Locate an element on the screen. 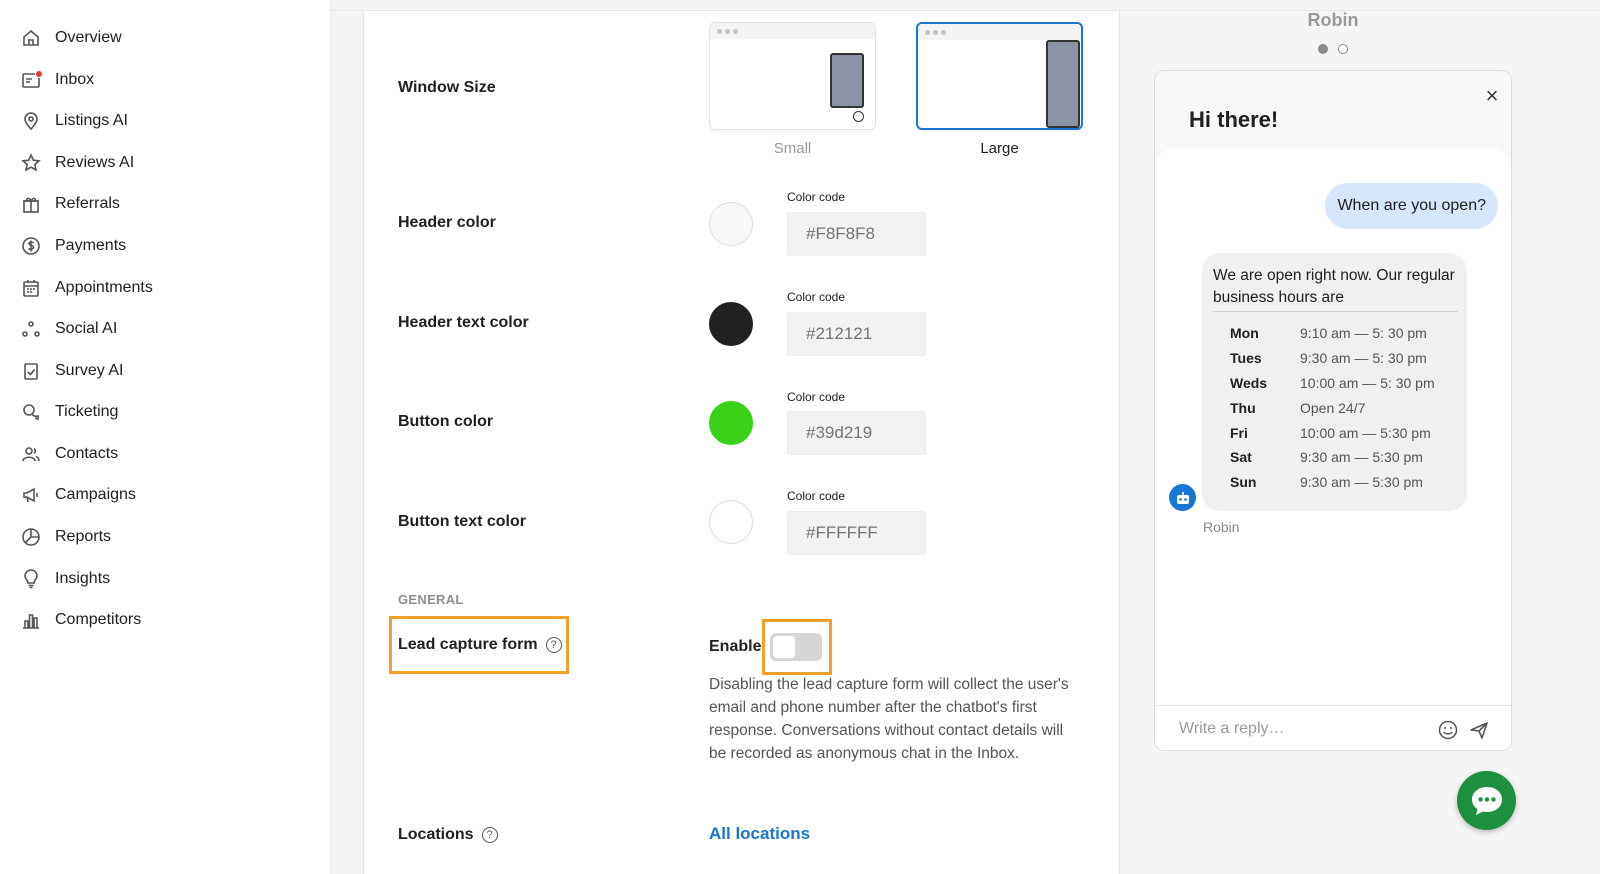  hours-time: 10:00 am — 5: 30 pm is located at coordinates (1367, 382).